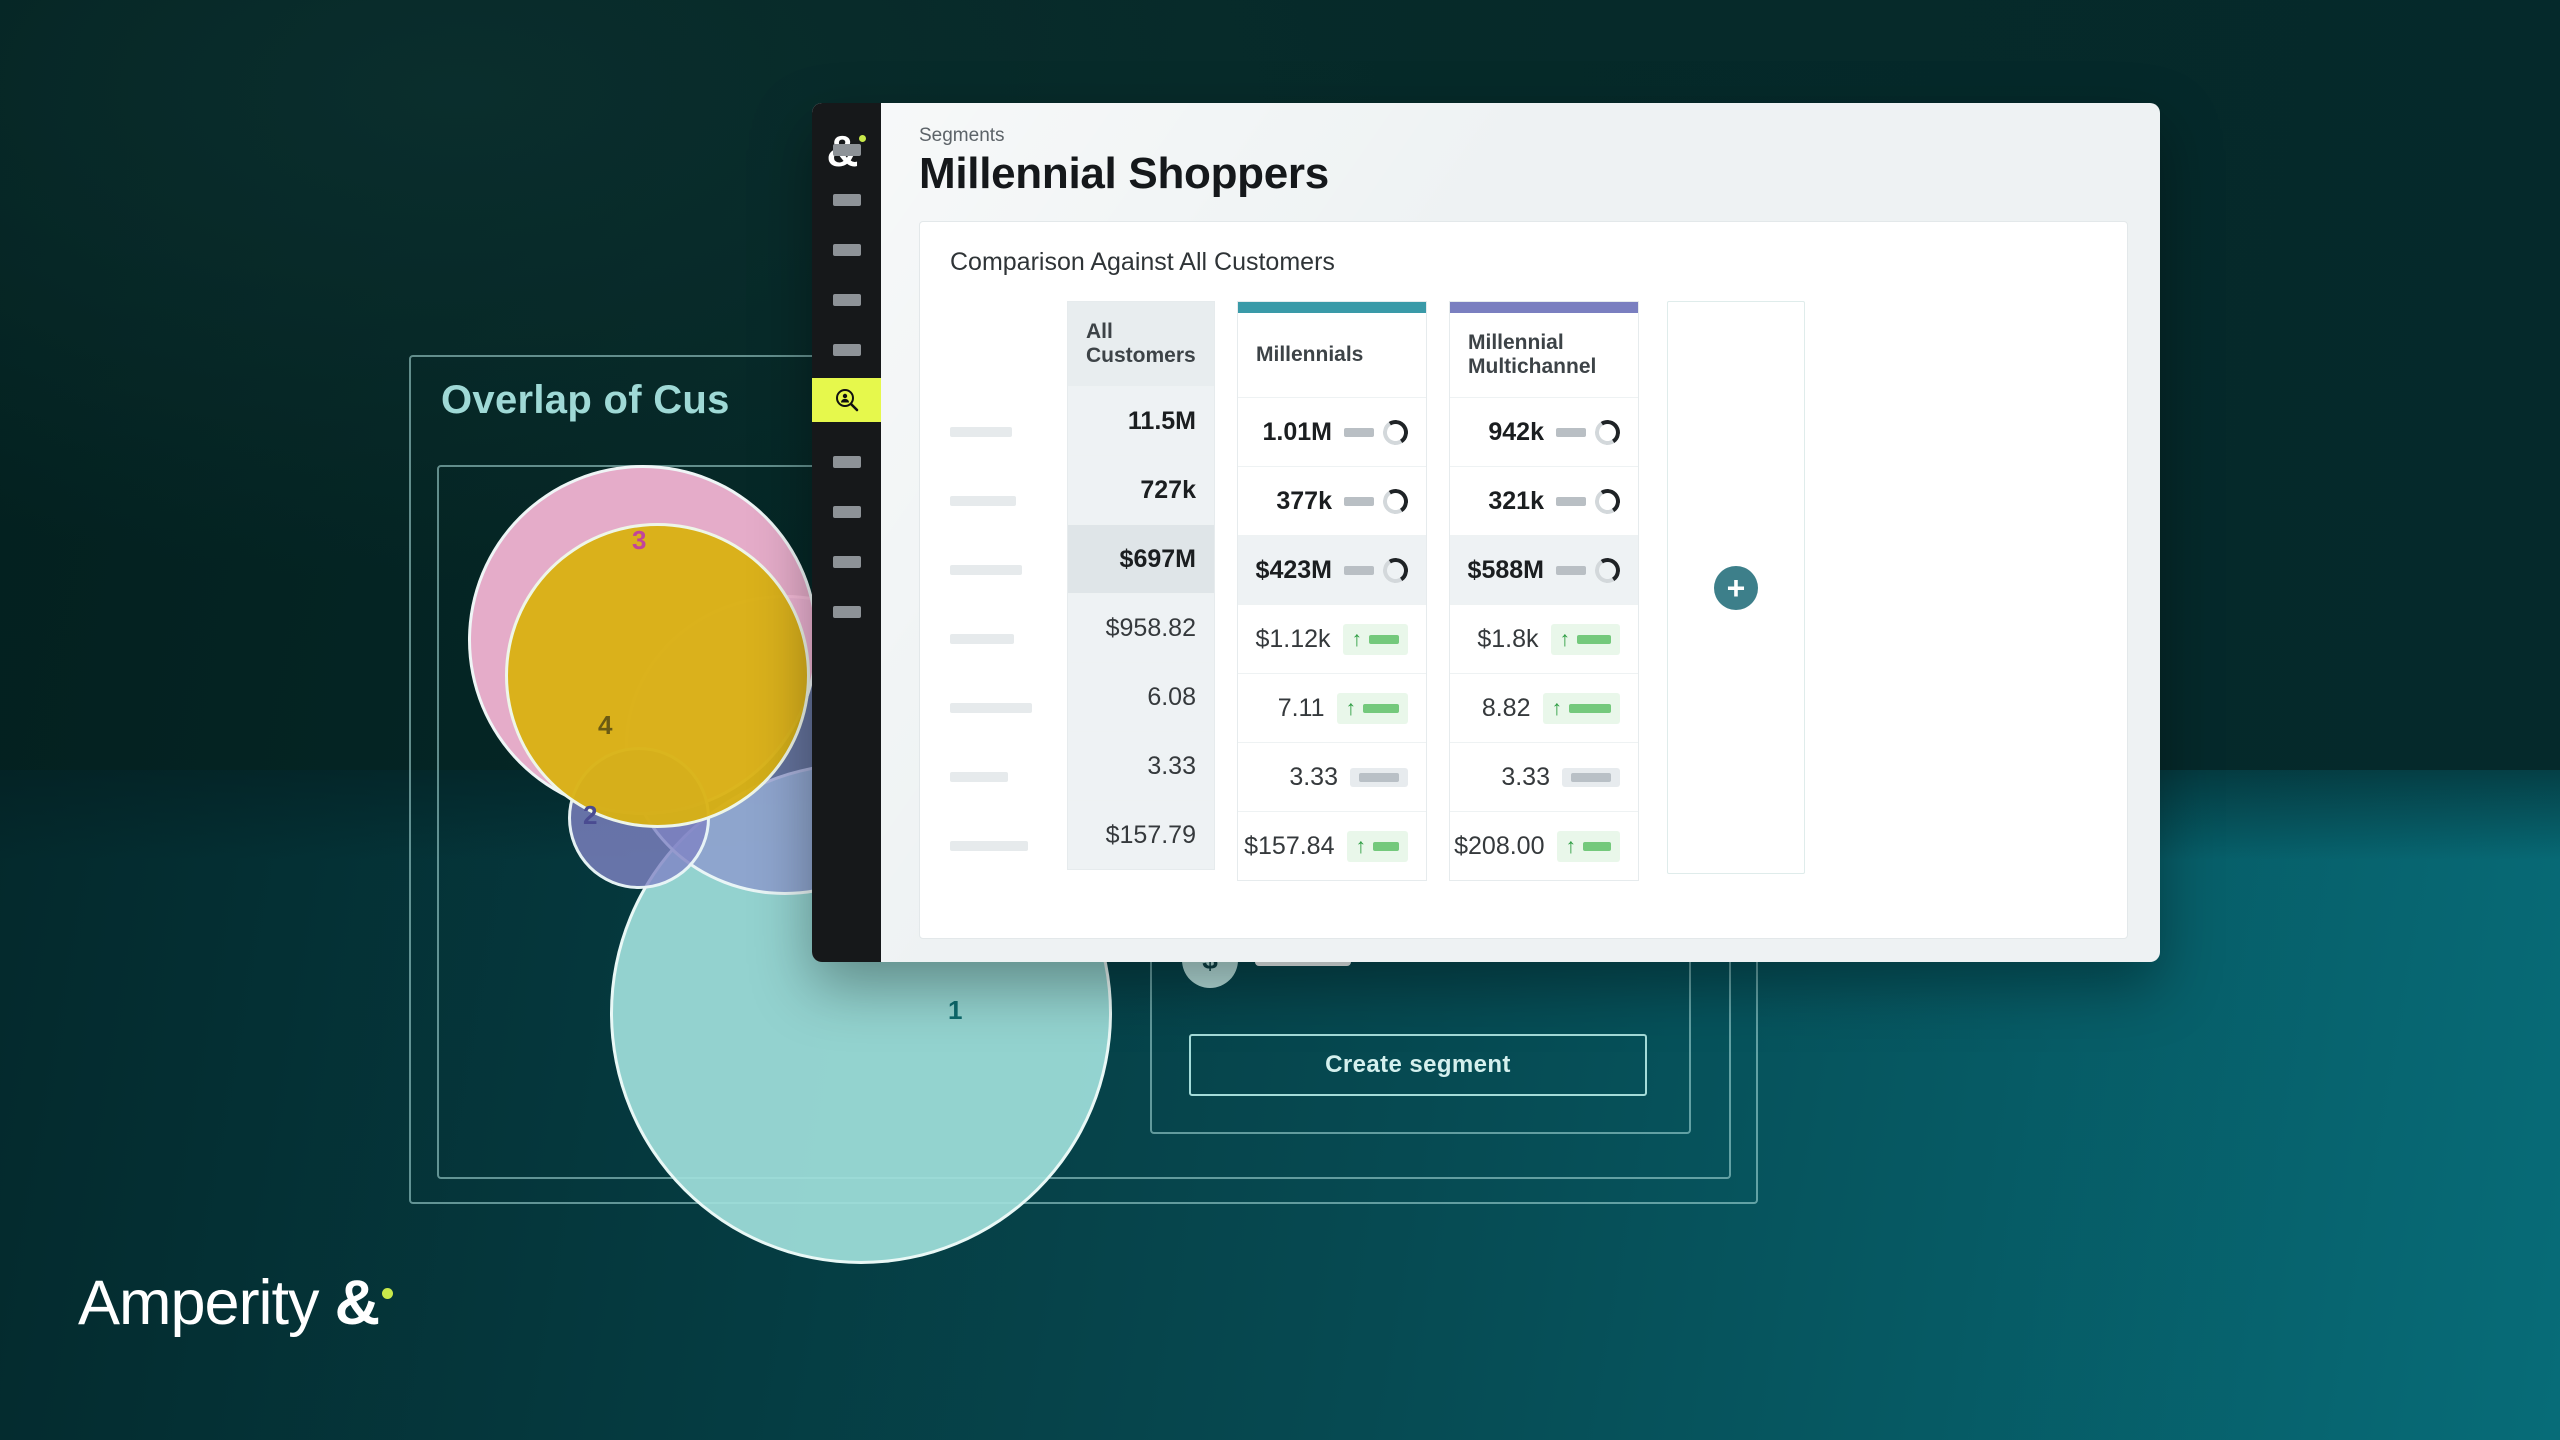 Image resolution: width=2560 pixels, height=1440 pixels. Describe the element at coordinates (1141, 344) in the screenshot. I see `column-header: All Customers` at that location.